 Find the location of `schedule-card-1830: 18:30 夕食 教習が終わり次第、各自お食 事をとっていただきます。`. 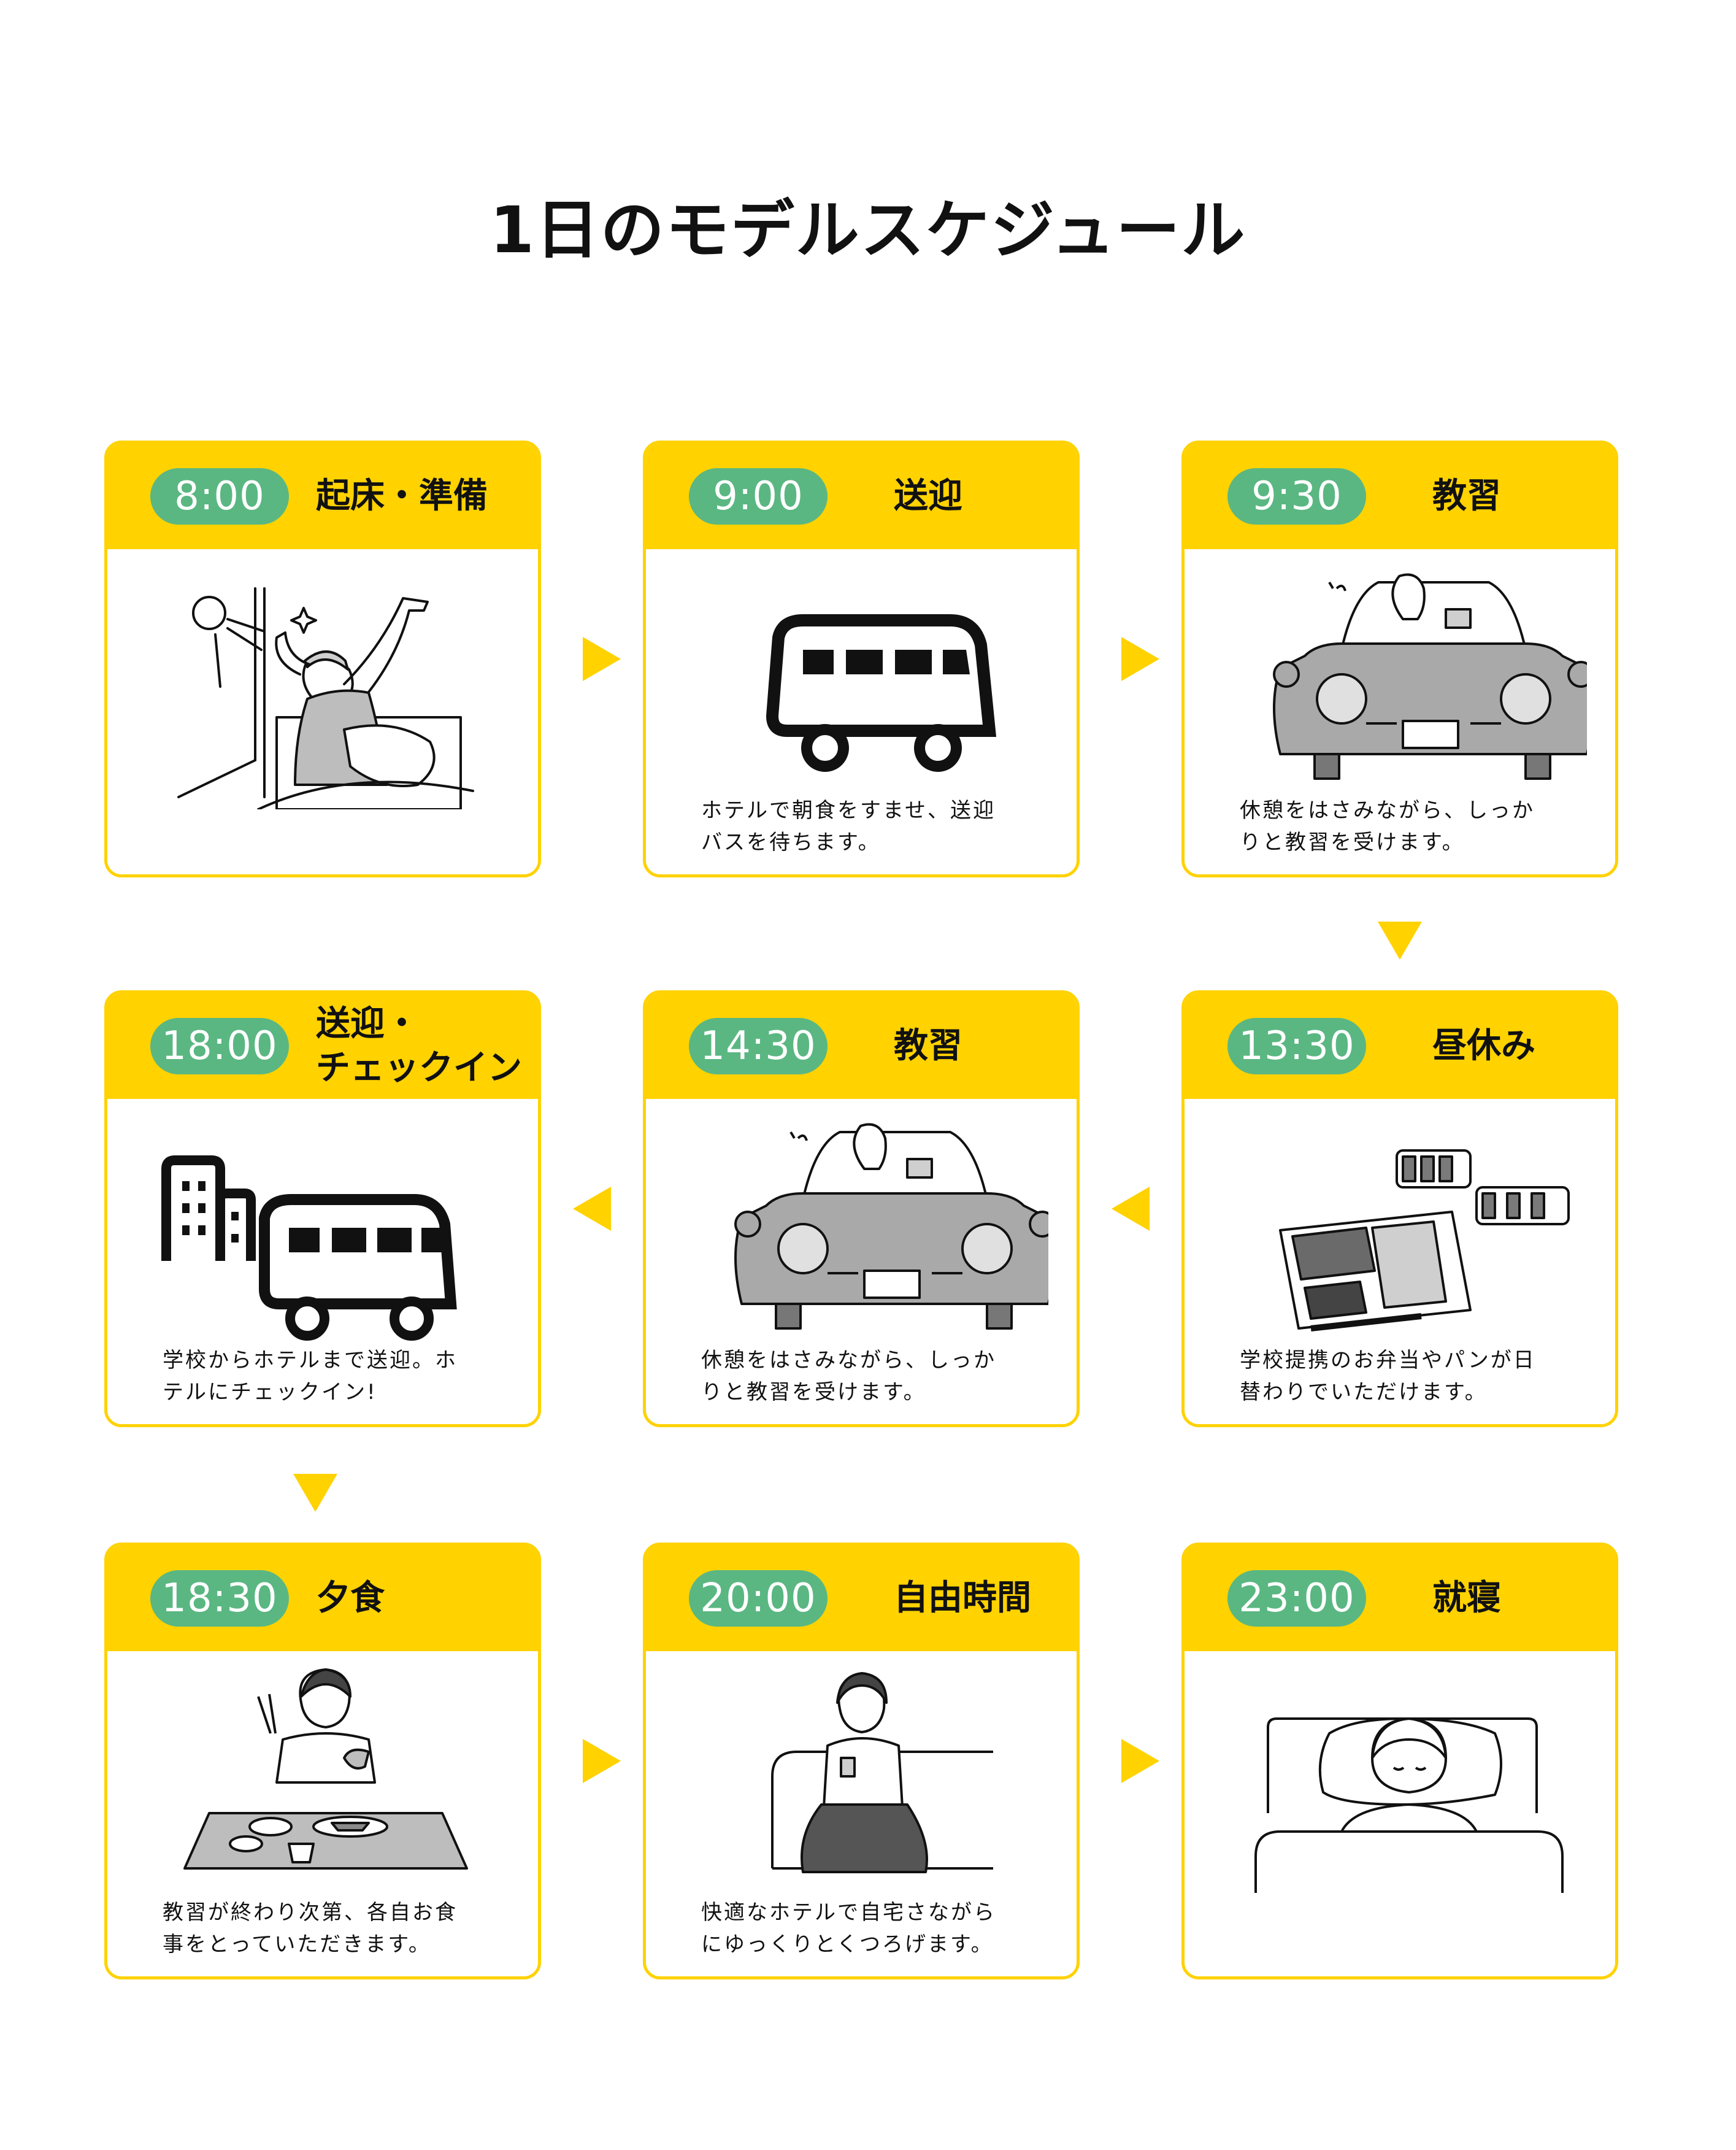

schedule-card-1830: 18:30 夕食 教習が終わり次第、各自お食 事をとっていただきます。 is located at coordinates (323, 1761).